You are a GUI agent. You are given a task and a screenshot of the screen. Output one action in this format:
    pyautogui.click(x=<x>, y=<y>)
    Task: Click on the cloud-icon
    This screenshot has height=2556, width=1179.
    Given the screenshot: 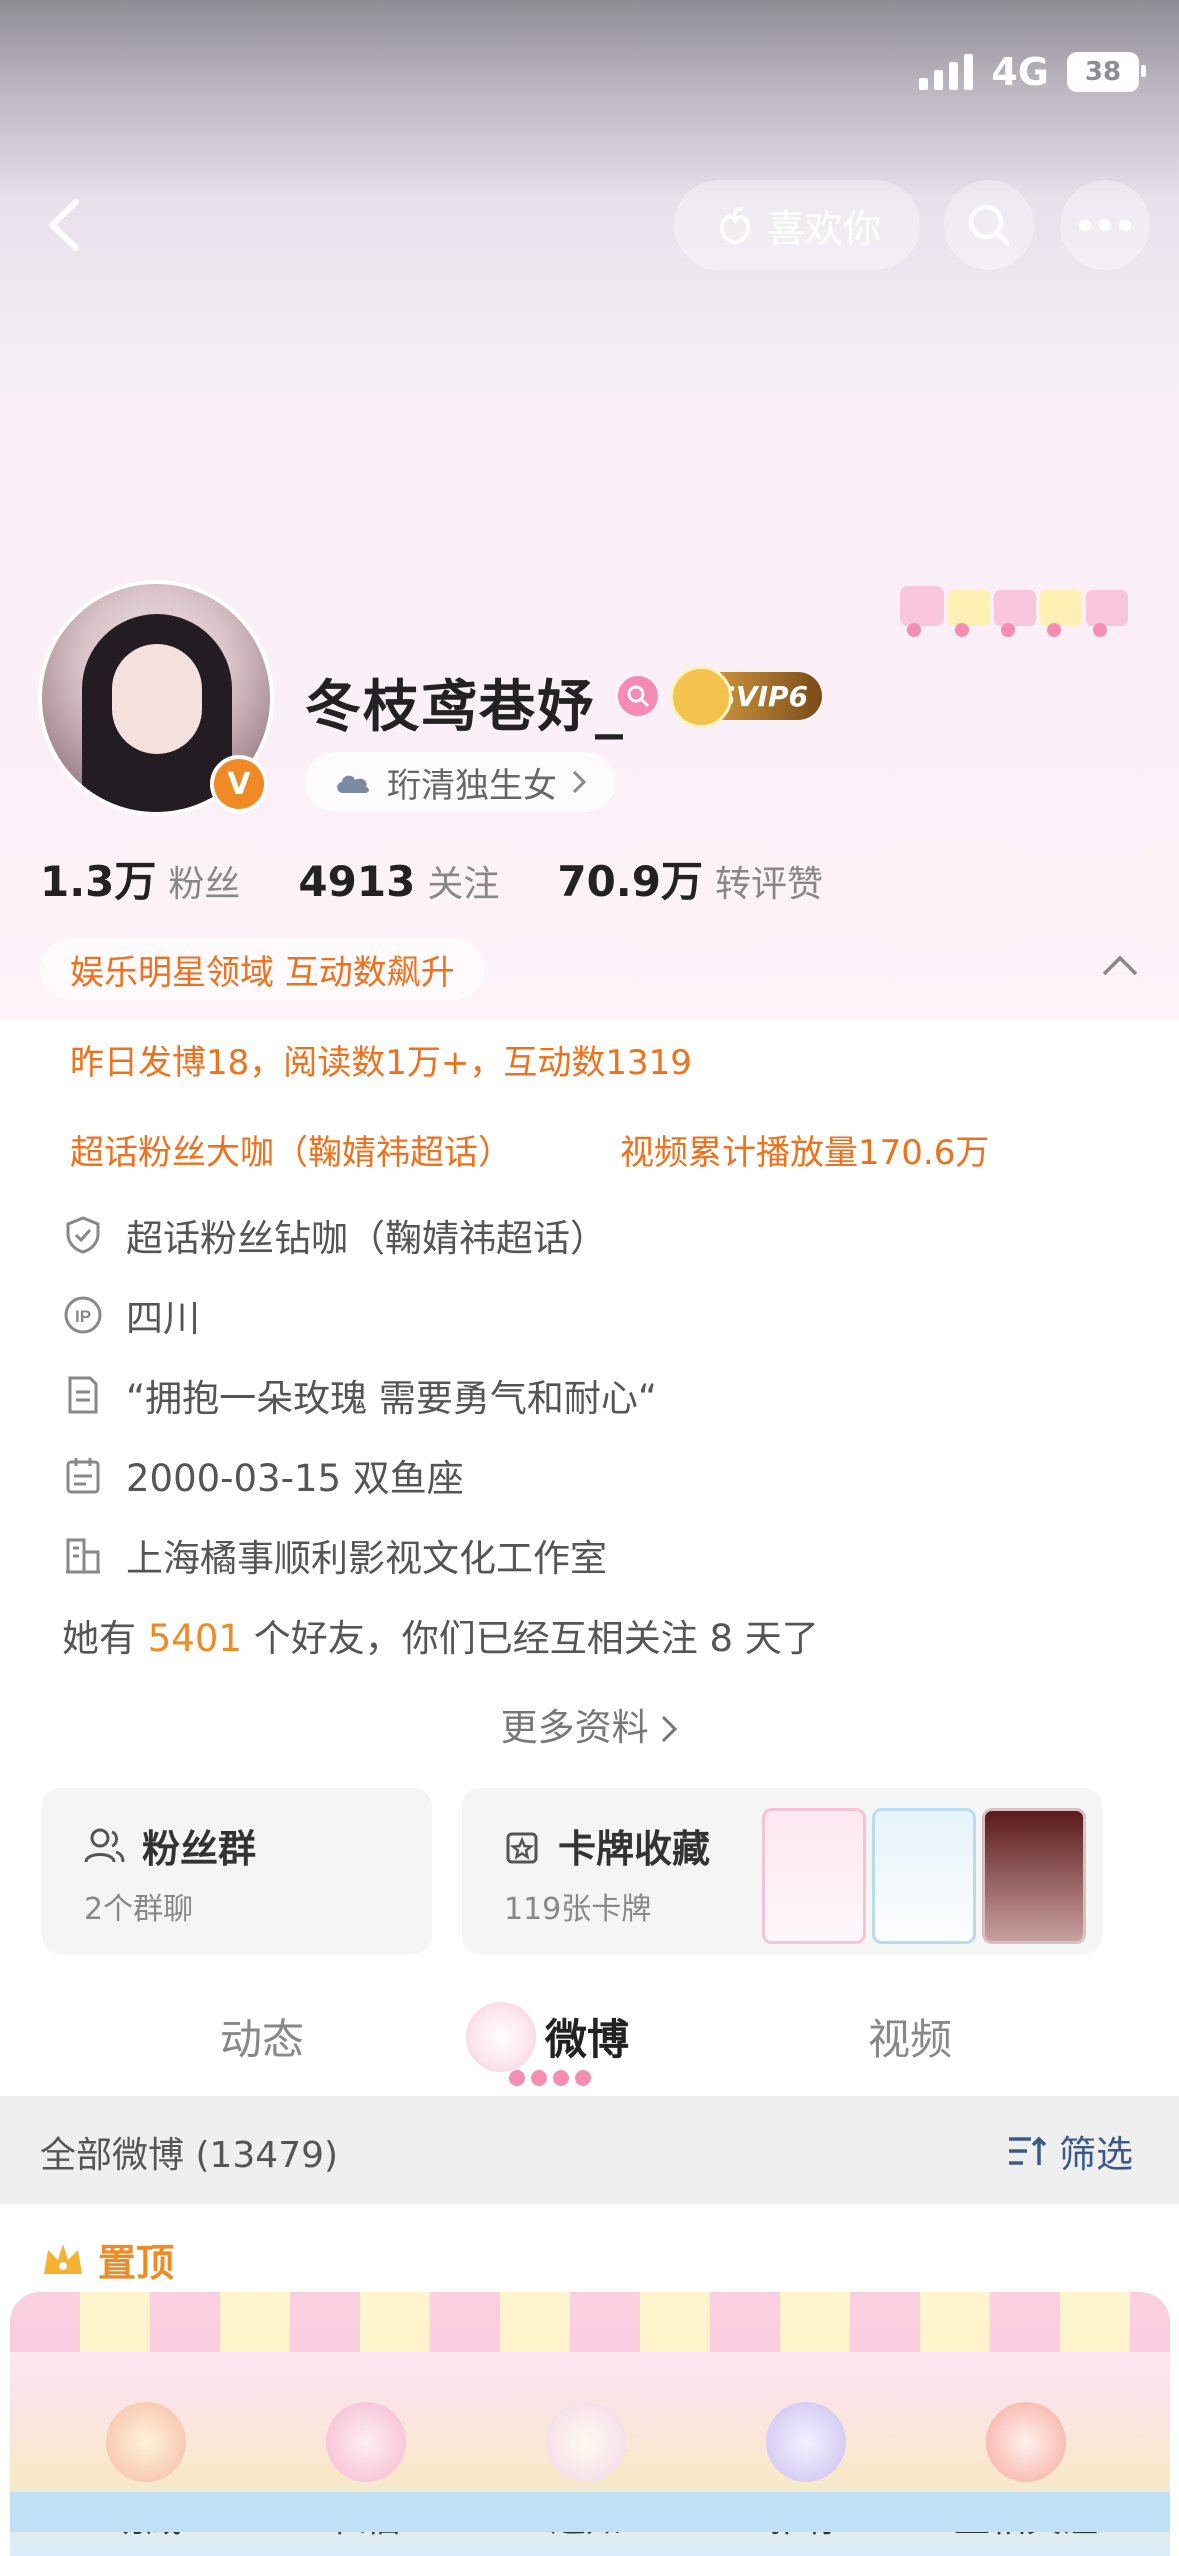 What is the action you would take?
    pyautogui.click(x=353, y=784)
    